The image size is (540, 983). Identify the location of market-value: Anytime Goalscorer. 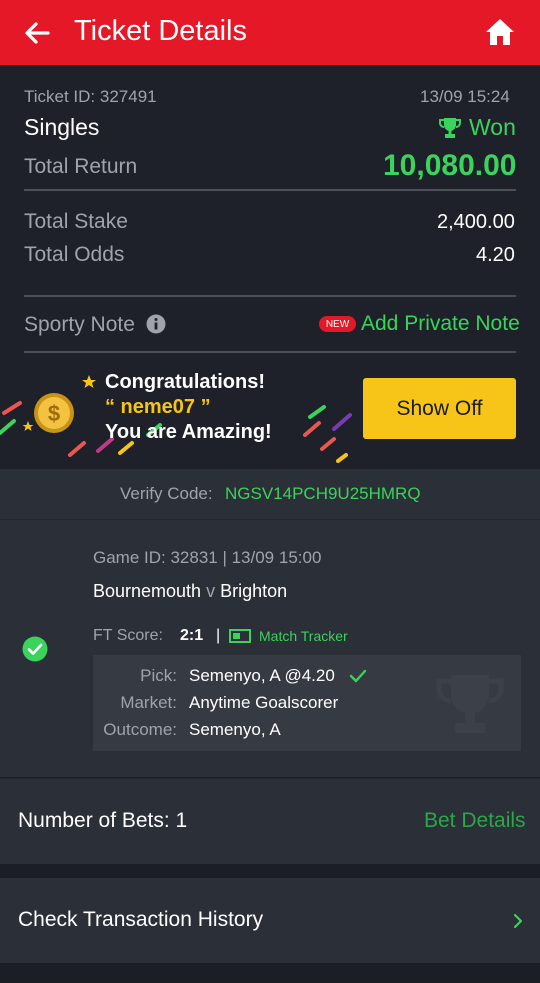
(264, 702).